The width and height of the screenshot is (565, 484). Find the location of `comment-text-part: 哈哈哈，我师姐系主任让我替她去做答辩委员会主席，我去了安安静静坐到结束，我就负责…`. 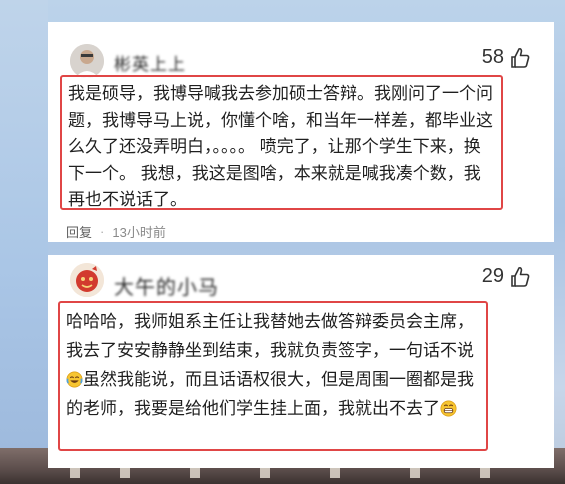

comment-text-part: 哈哈哈，我师姐系主任让我替她去做答辩委员会主席，我去了安安静静坐到结束，我就负责… is located at coordinates (270, 336).